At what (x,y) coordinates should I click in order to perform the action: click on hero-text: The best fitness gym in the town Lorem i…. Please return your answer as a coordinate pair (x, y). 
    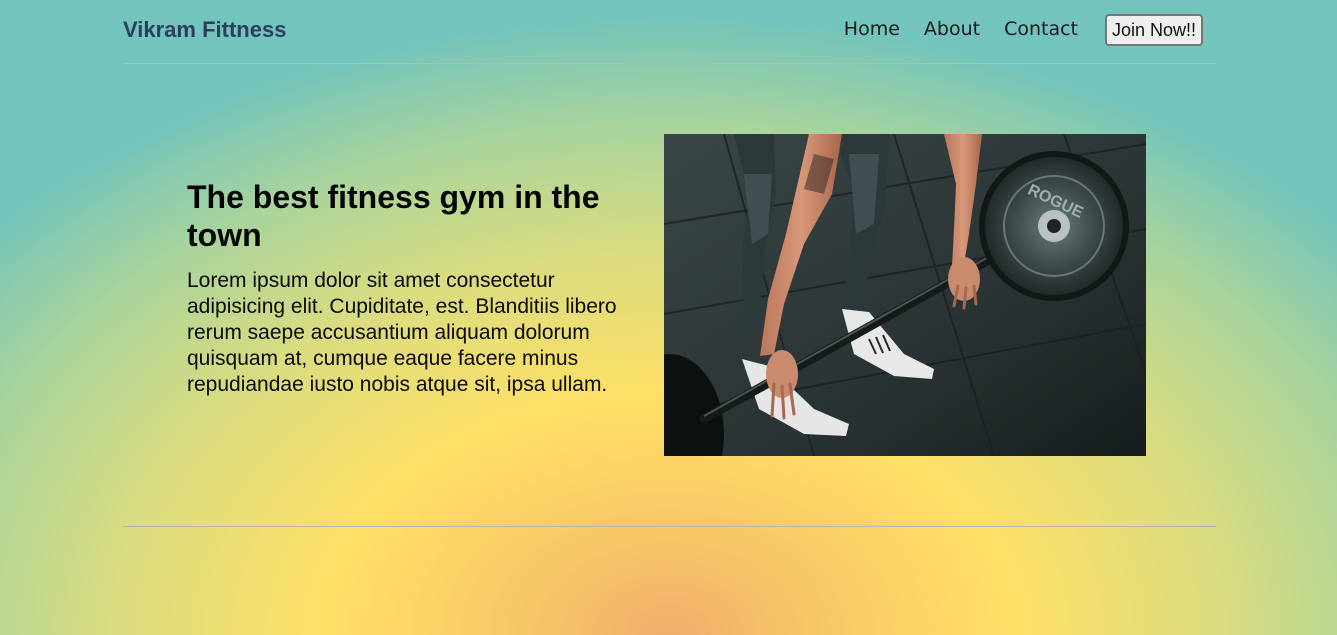
    Looking at the image, I should click on (412, 288).